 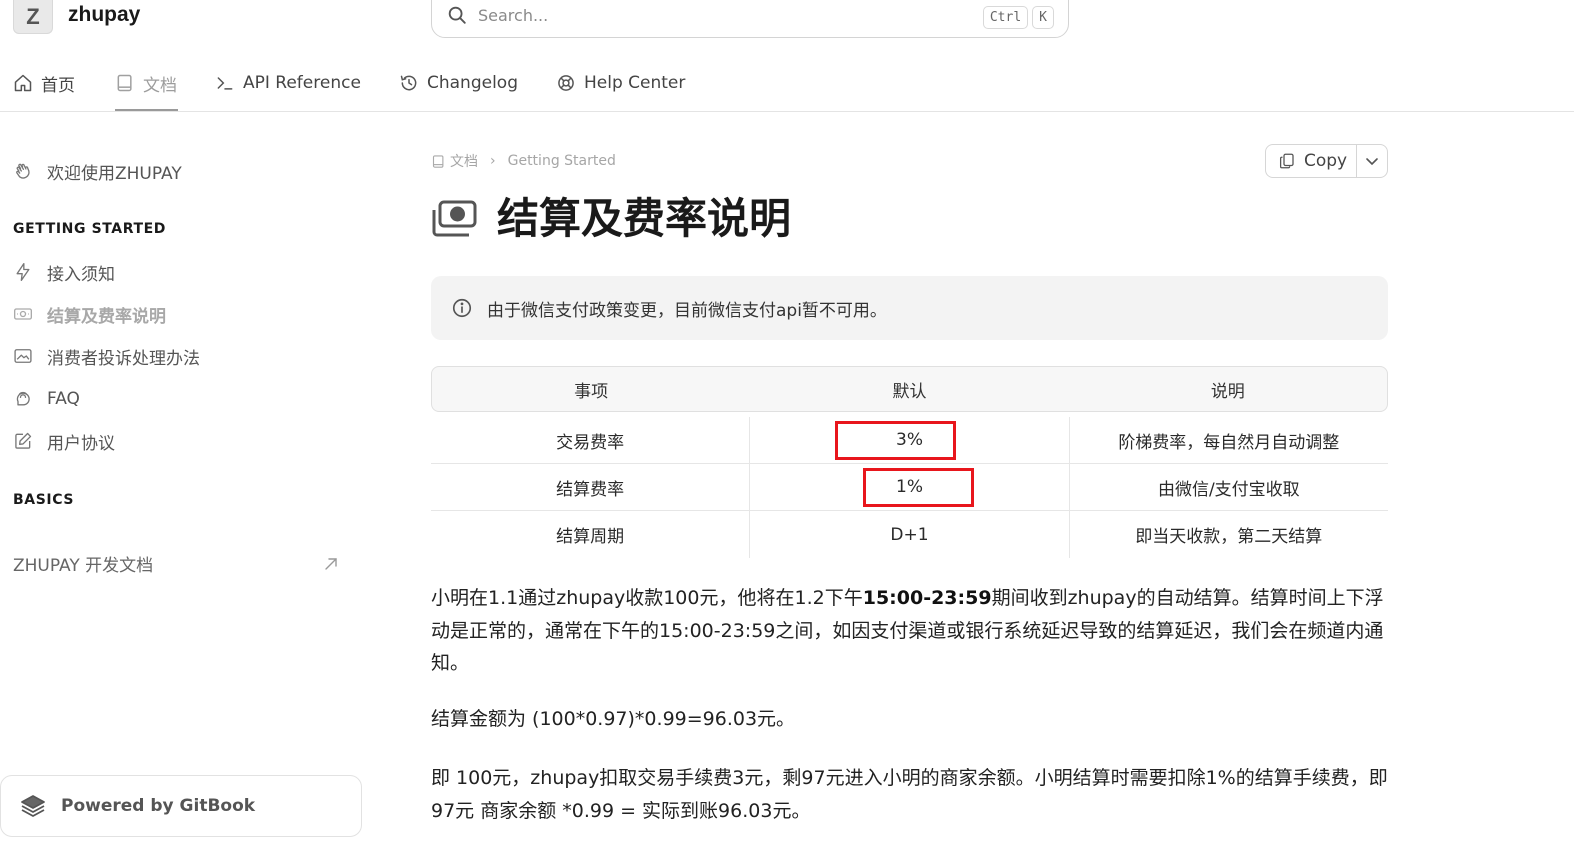 I want to click on table-cell: D+1, so click(x=908, y=534).